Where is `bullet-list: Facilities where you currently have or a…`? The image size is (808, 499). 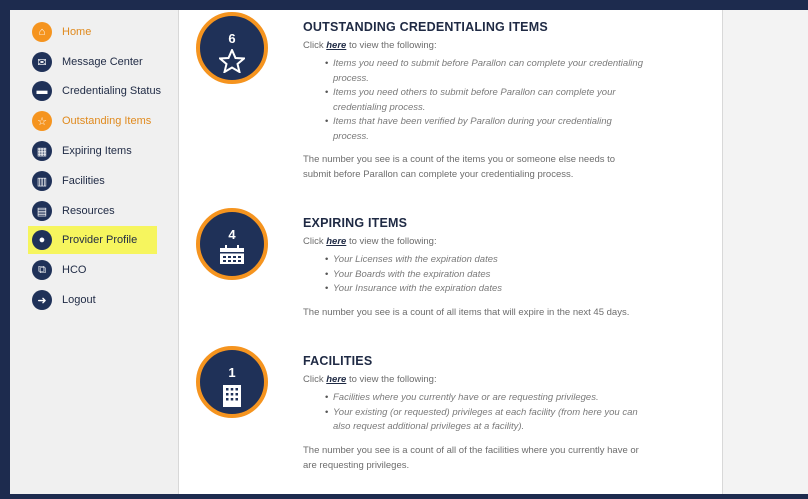 bullet-list: Facilities where you currently have or a… is located at coordinates (504, 413).